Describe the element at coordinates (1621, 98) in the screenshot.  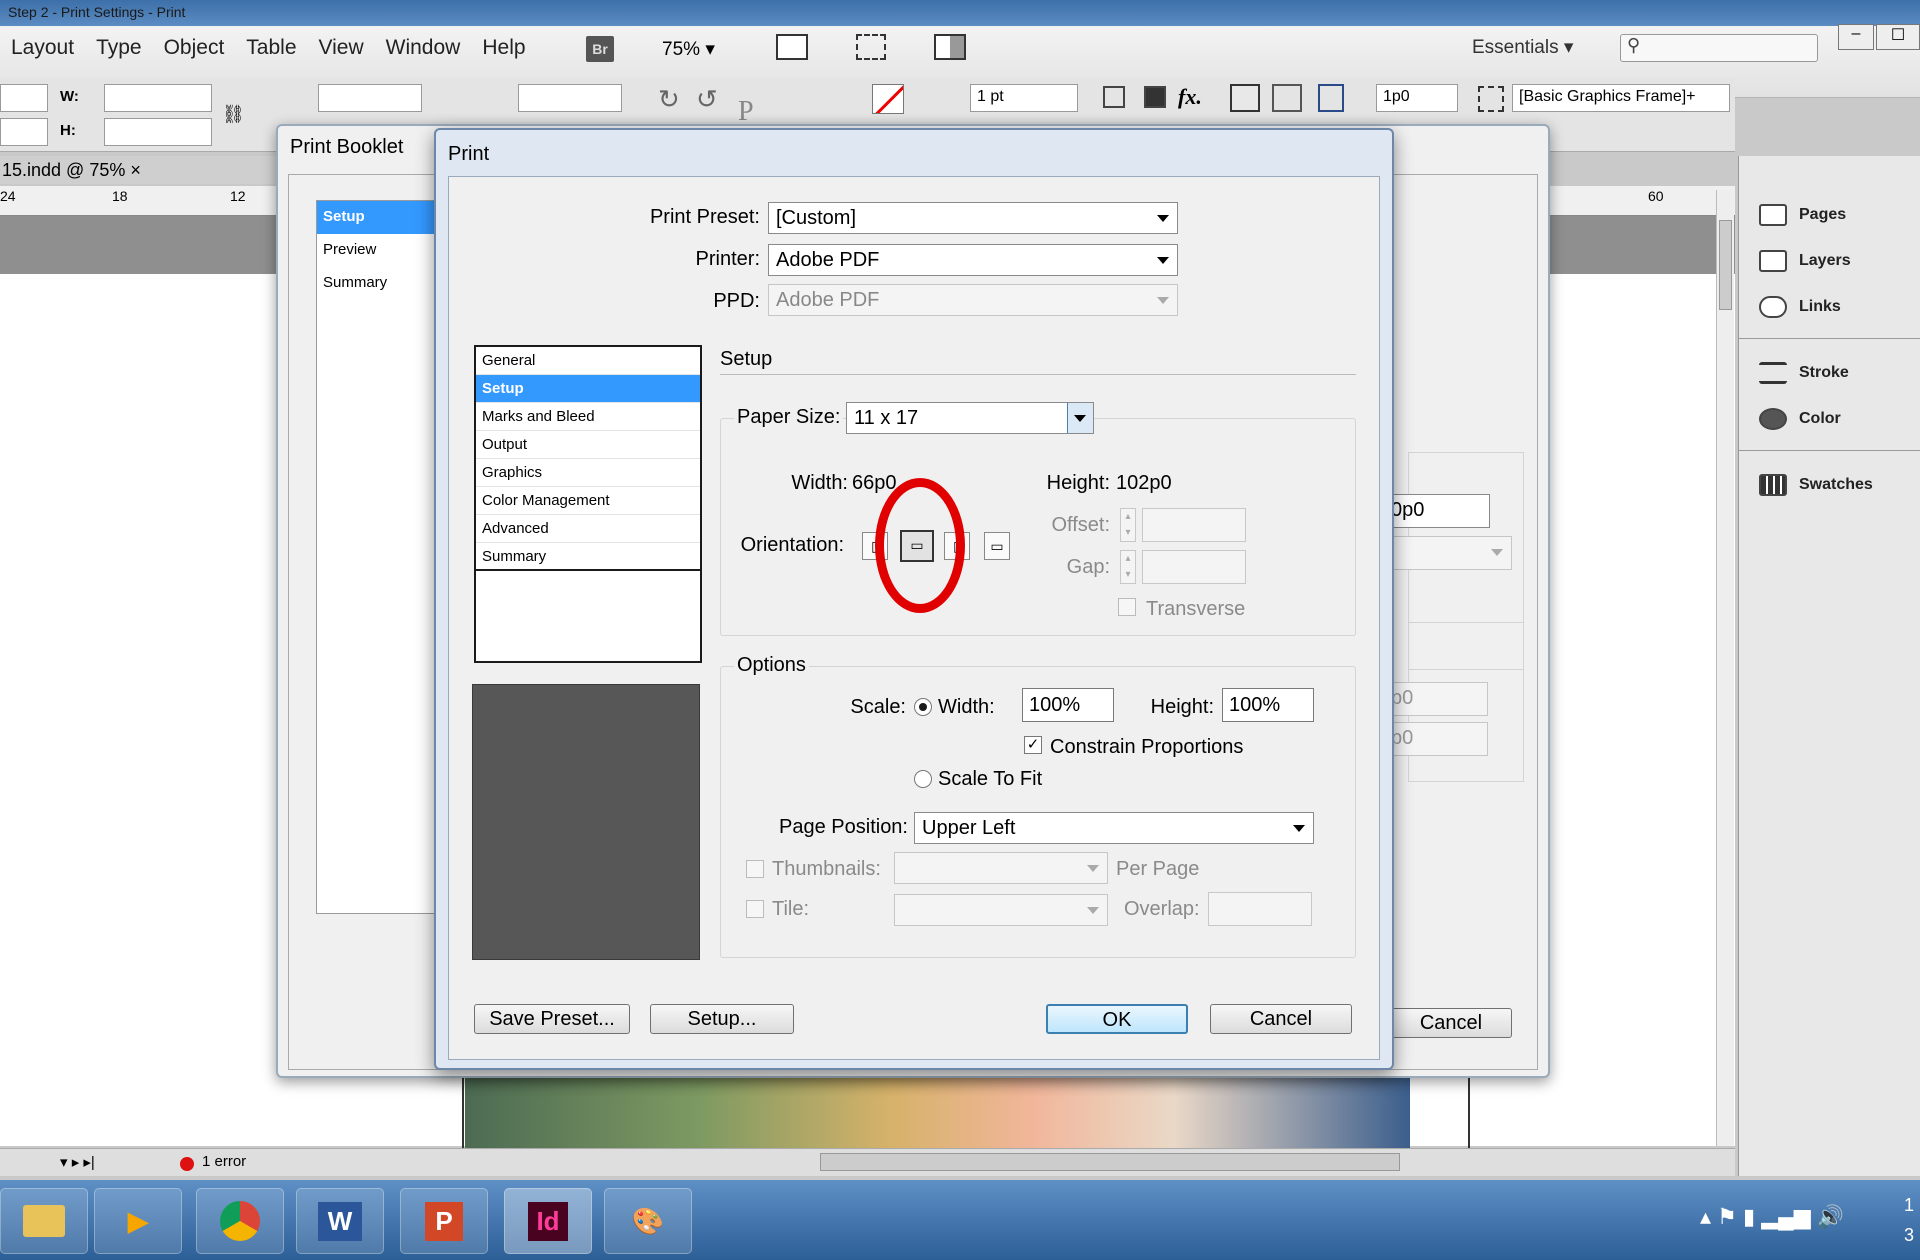
I see `object-style-field: [Basic Graphics Frame]+` at that location.